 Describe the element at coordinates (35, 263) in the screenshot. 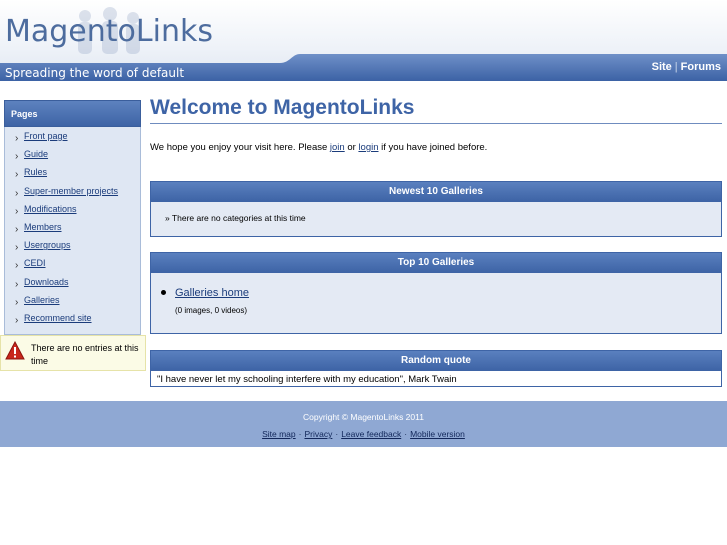

I see `sidebar-item-label: CEDI` at that location.